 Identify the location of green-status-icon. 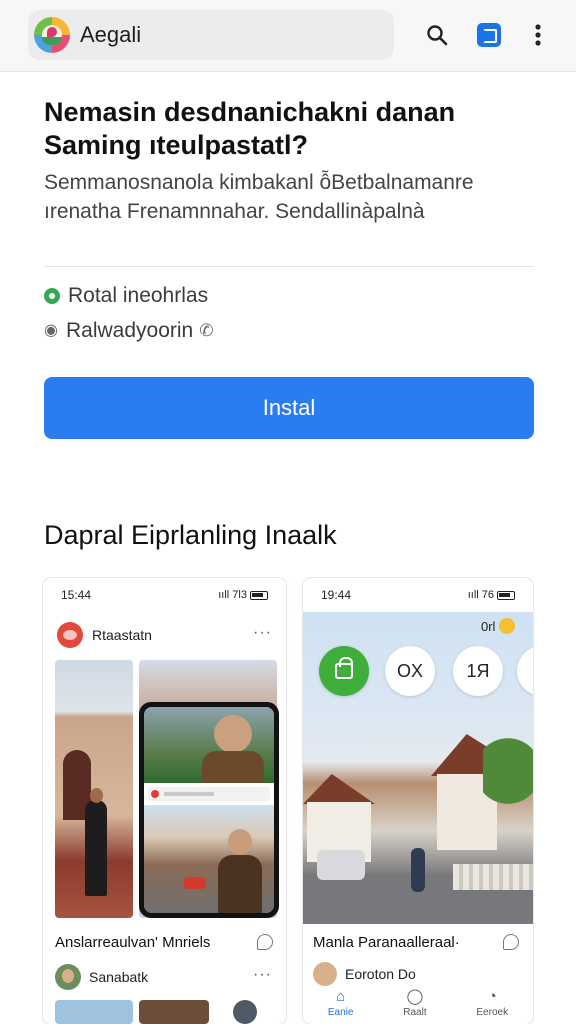
(52, 296).